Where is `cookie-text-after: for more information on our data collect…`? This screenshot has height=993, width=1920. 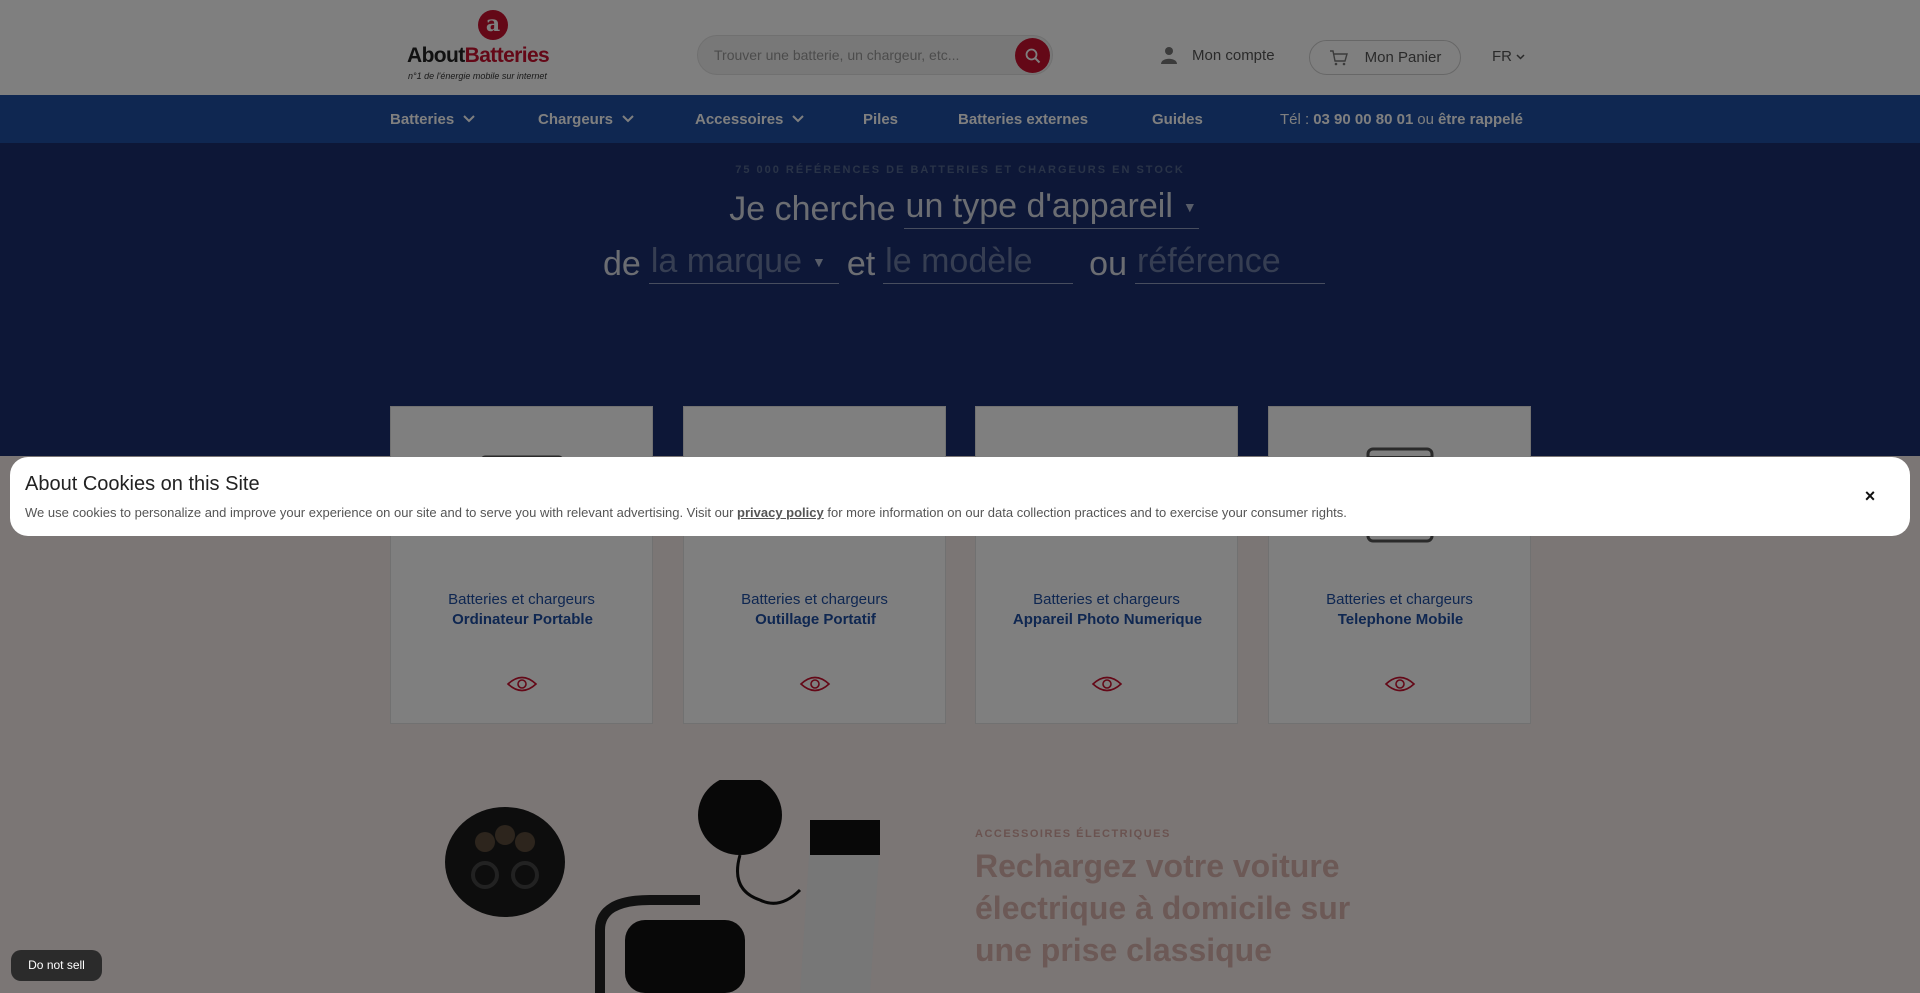 cookie-text-after: for more information on our data collect… is located at coordinates (1087, 512).